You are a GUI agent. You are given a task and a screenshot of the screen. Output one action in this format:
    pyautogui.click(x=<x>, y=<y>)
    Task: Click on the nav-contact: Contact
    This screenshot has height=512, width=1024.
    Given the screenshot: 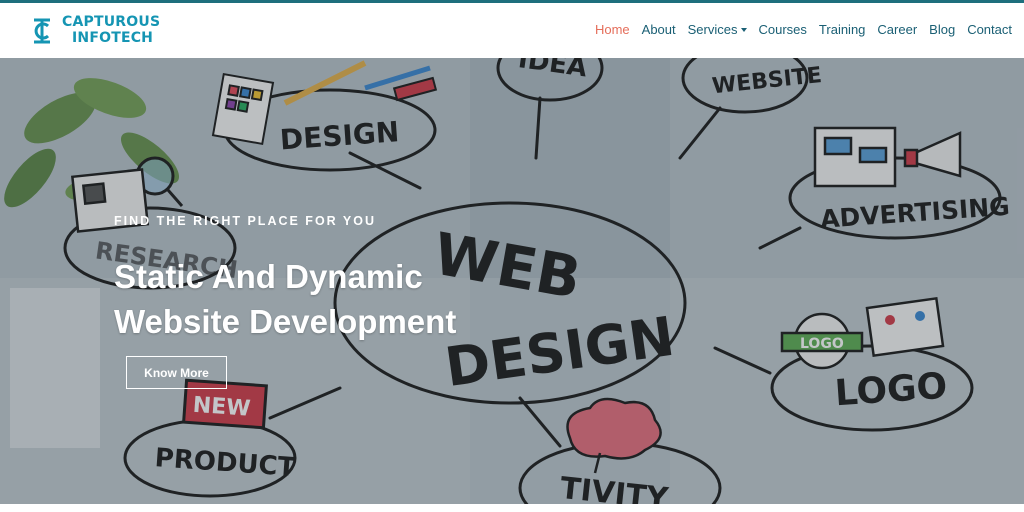 What is the action you would take?
    pyautogui.click(x=989, y=29)
    